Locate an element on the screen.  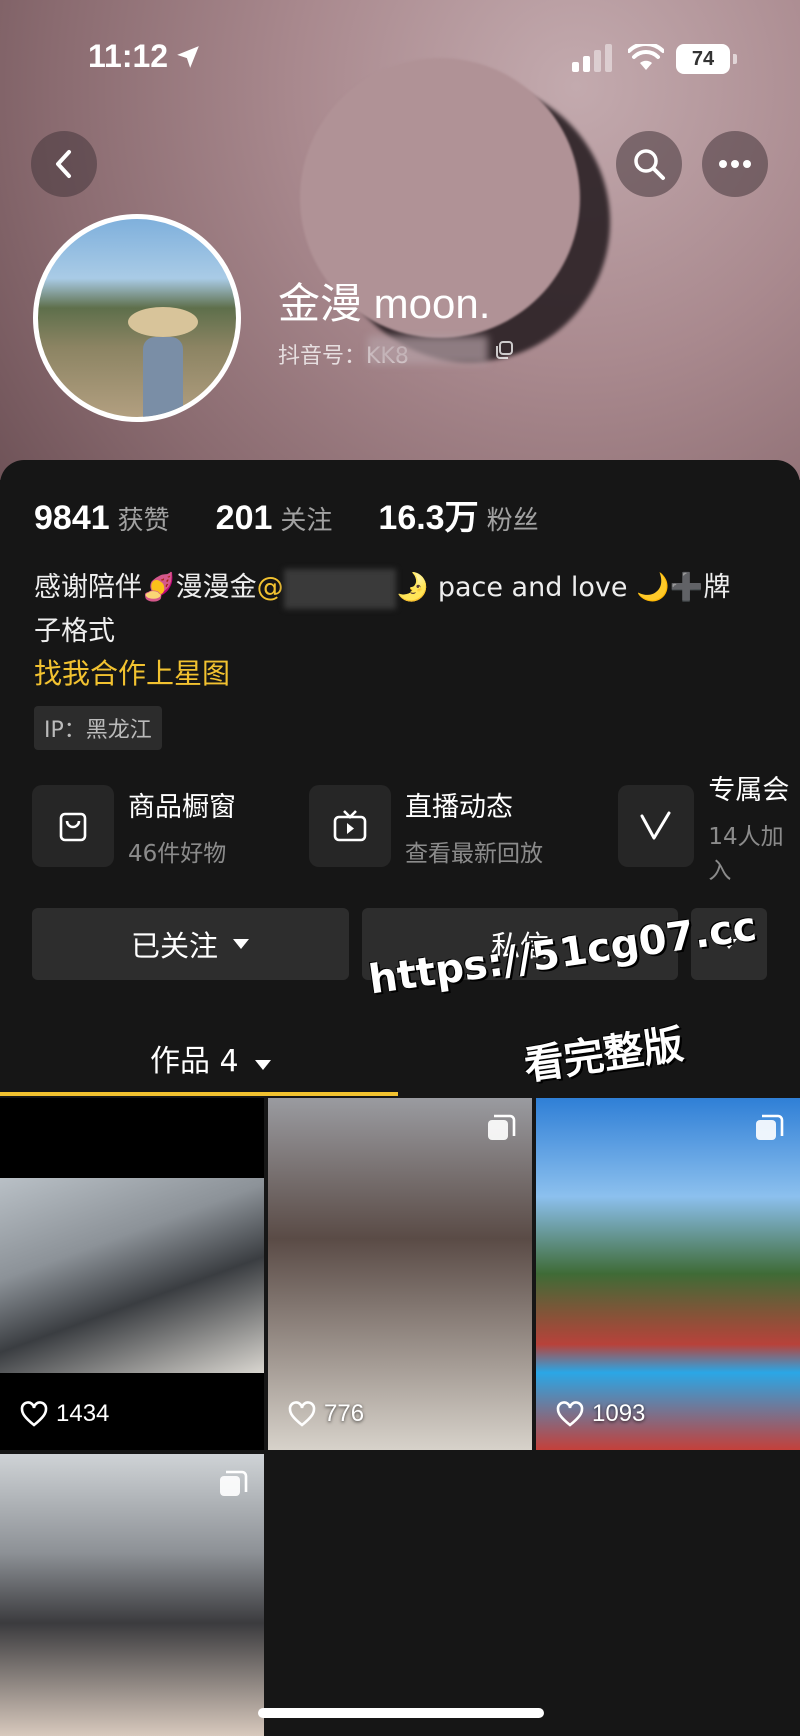
post-thumbnail is located at coordinates (132, 1275).